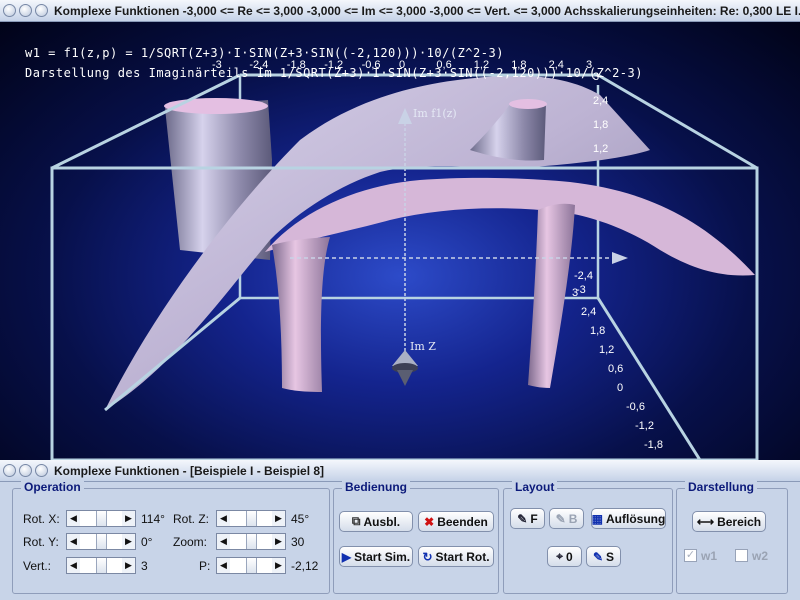  I want to click on vert-label: Vert.:, so click(37, 566).